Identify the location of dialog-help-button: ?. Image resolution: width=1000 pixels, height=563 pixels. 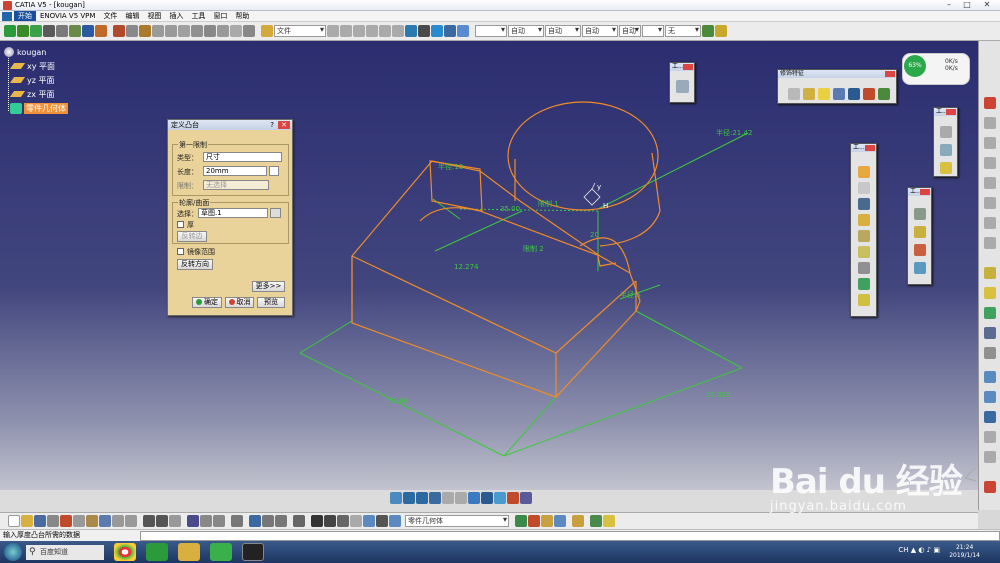
(272, 125).